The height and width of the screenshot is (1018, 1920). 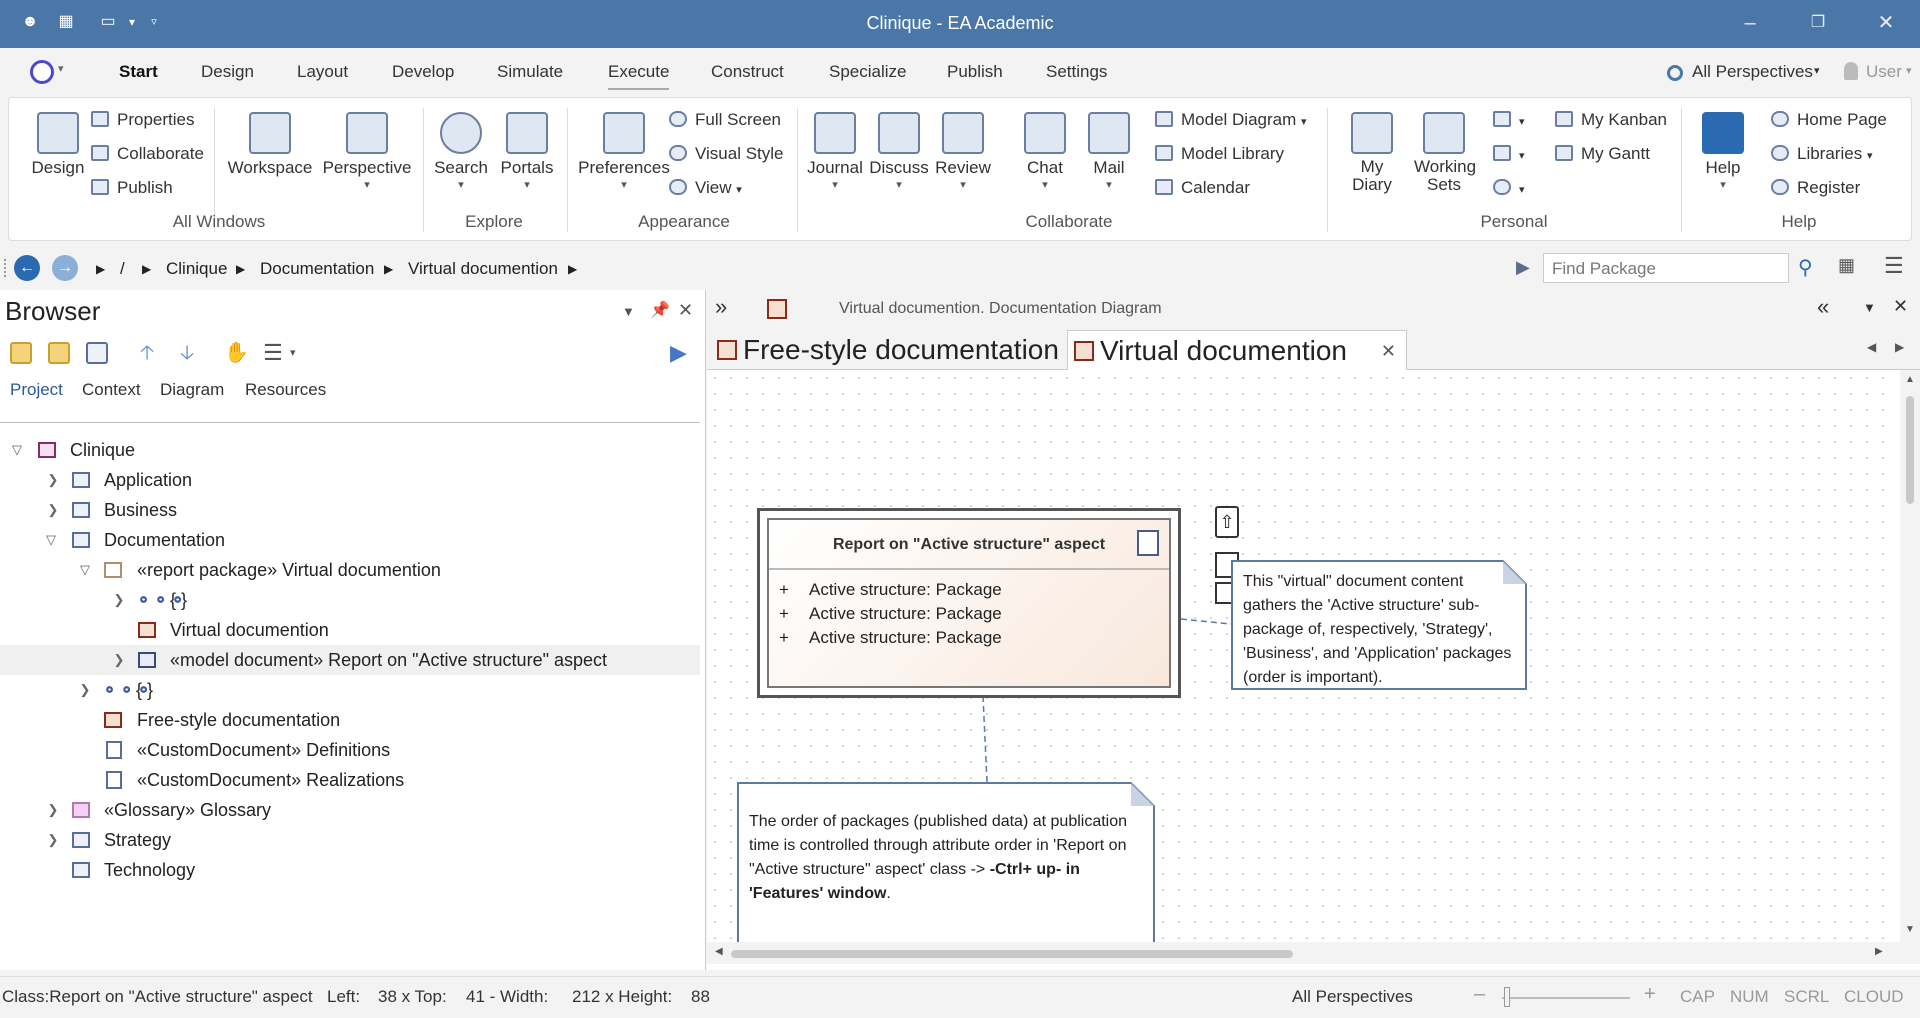 I want to click on tab-simulate: Simulate, so click(x=530, y=72).